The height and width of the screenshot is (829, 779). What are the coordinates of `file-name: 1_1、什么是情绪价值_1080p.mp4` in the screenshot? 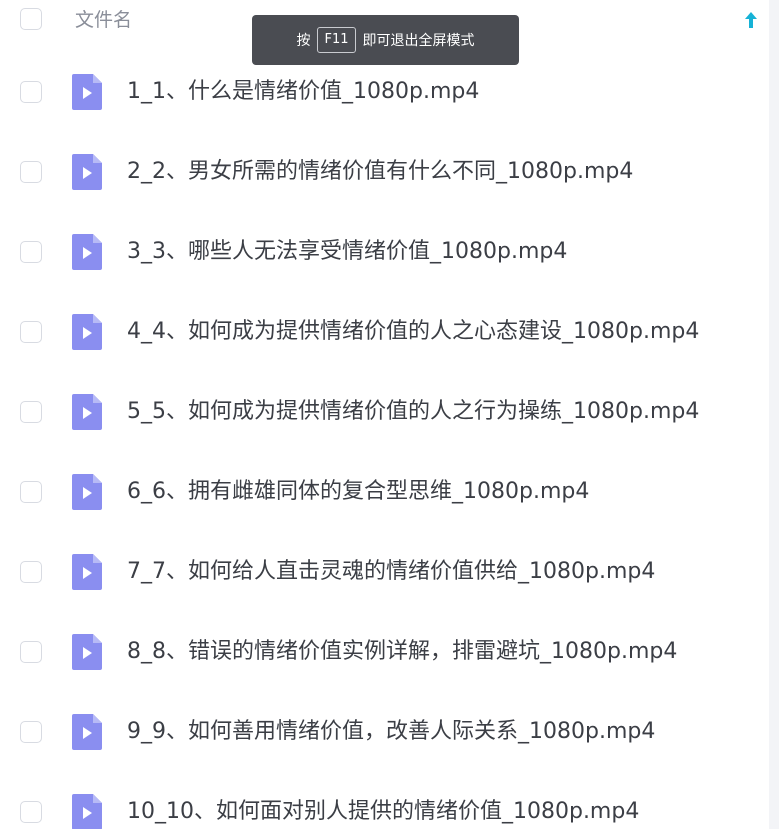 It's located at (303, 92).